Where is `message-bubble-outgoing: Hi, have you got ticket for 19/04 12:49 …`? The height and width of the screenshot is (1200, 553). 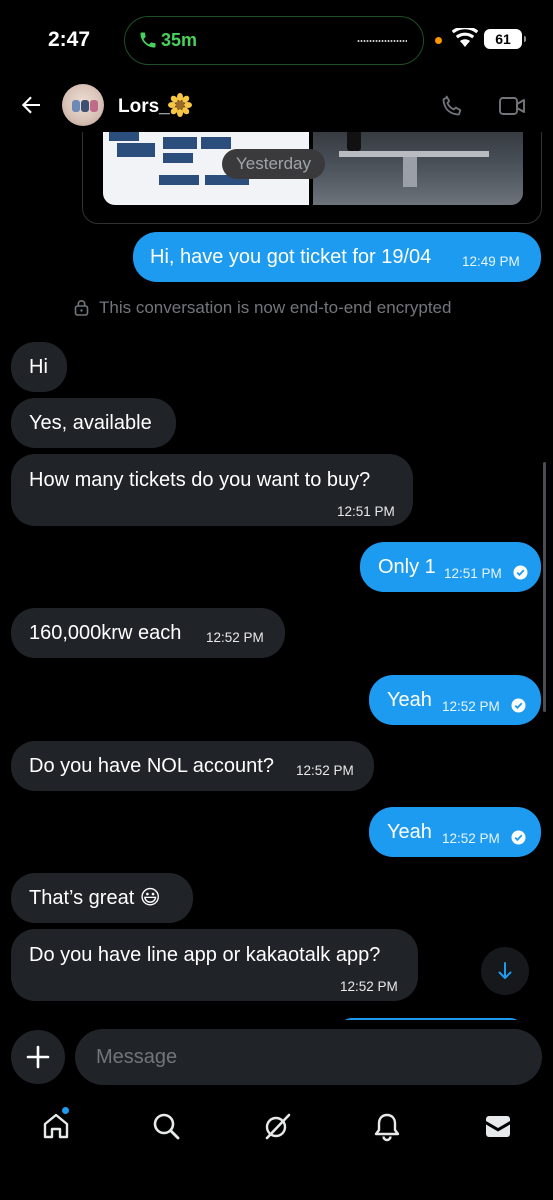 message-bubble-outgoing: Hi, have you got ticket for 19/04 12:49 … is located at coordinates (337, 257).